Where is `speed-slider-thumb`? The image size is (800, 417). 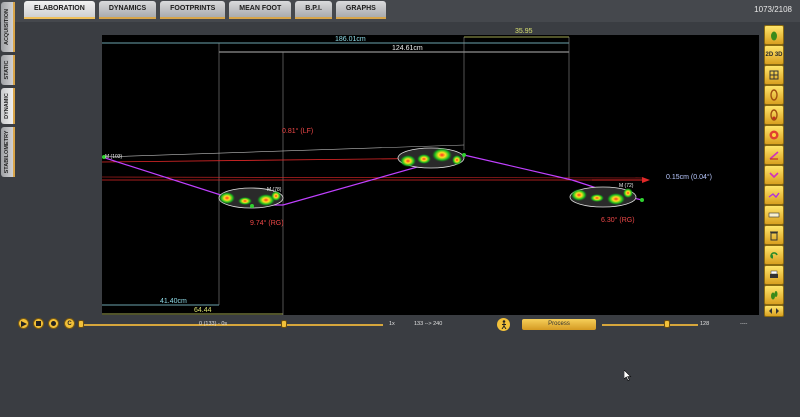 speed-slider-thumb is located at coordinates (284, 324).